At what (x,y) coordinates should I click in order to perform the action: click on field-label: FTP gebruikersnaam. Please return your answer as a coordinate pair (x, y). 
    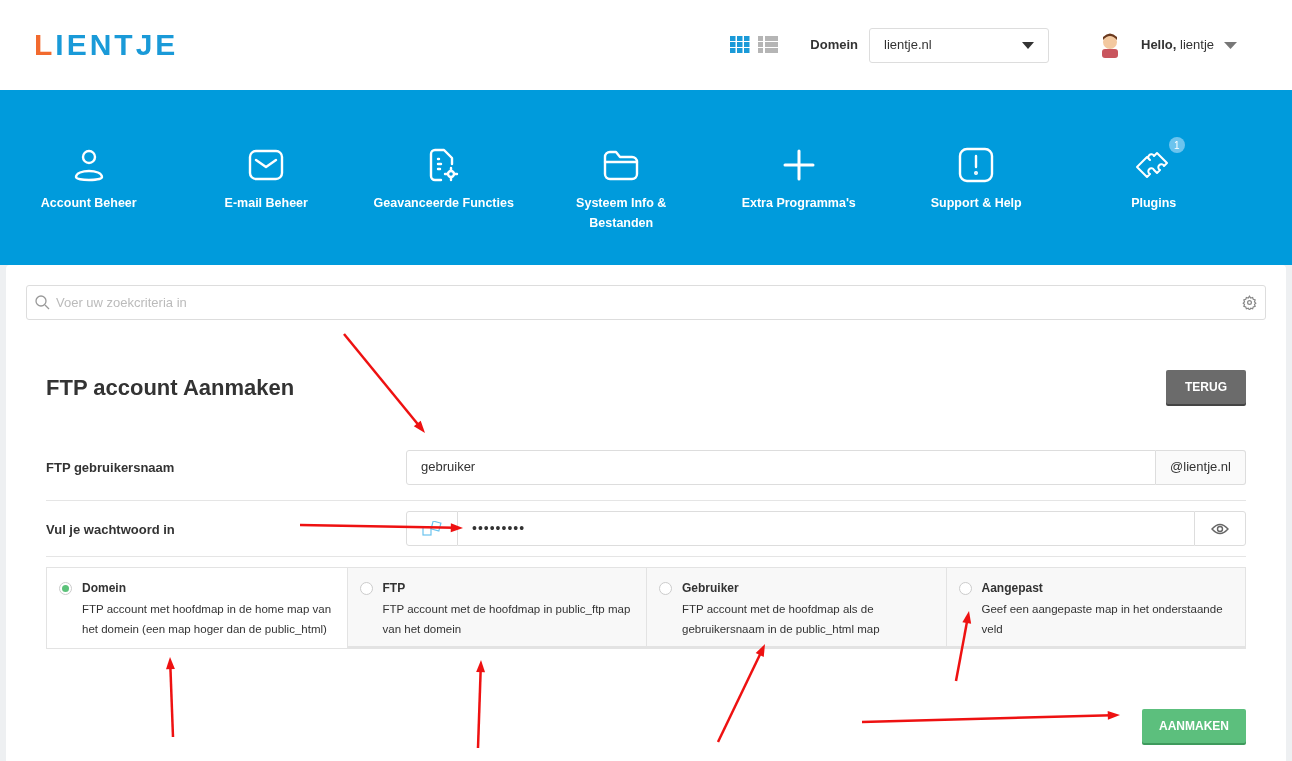
    Looking at the image, I should click on (110, 467).